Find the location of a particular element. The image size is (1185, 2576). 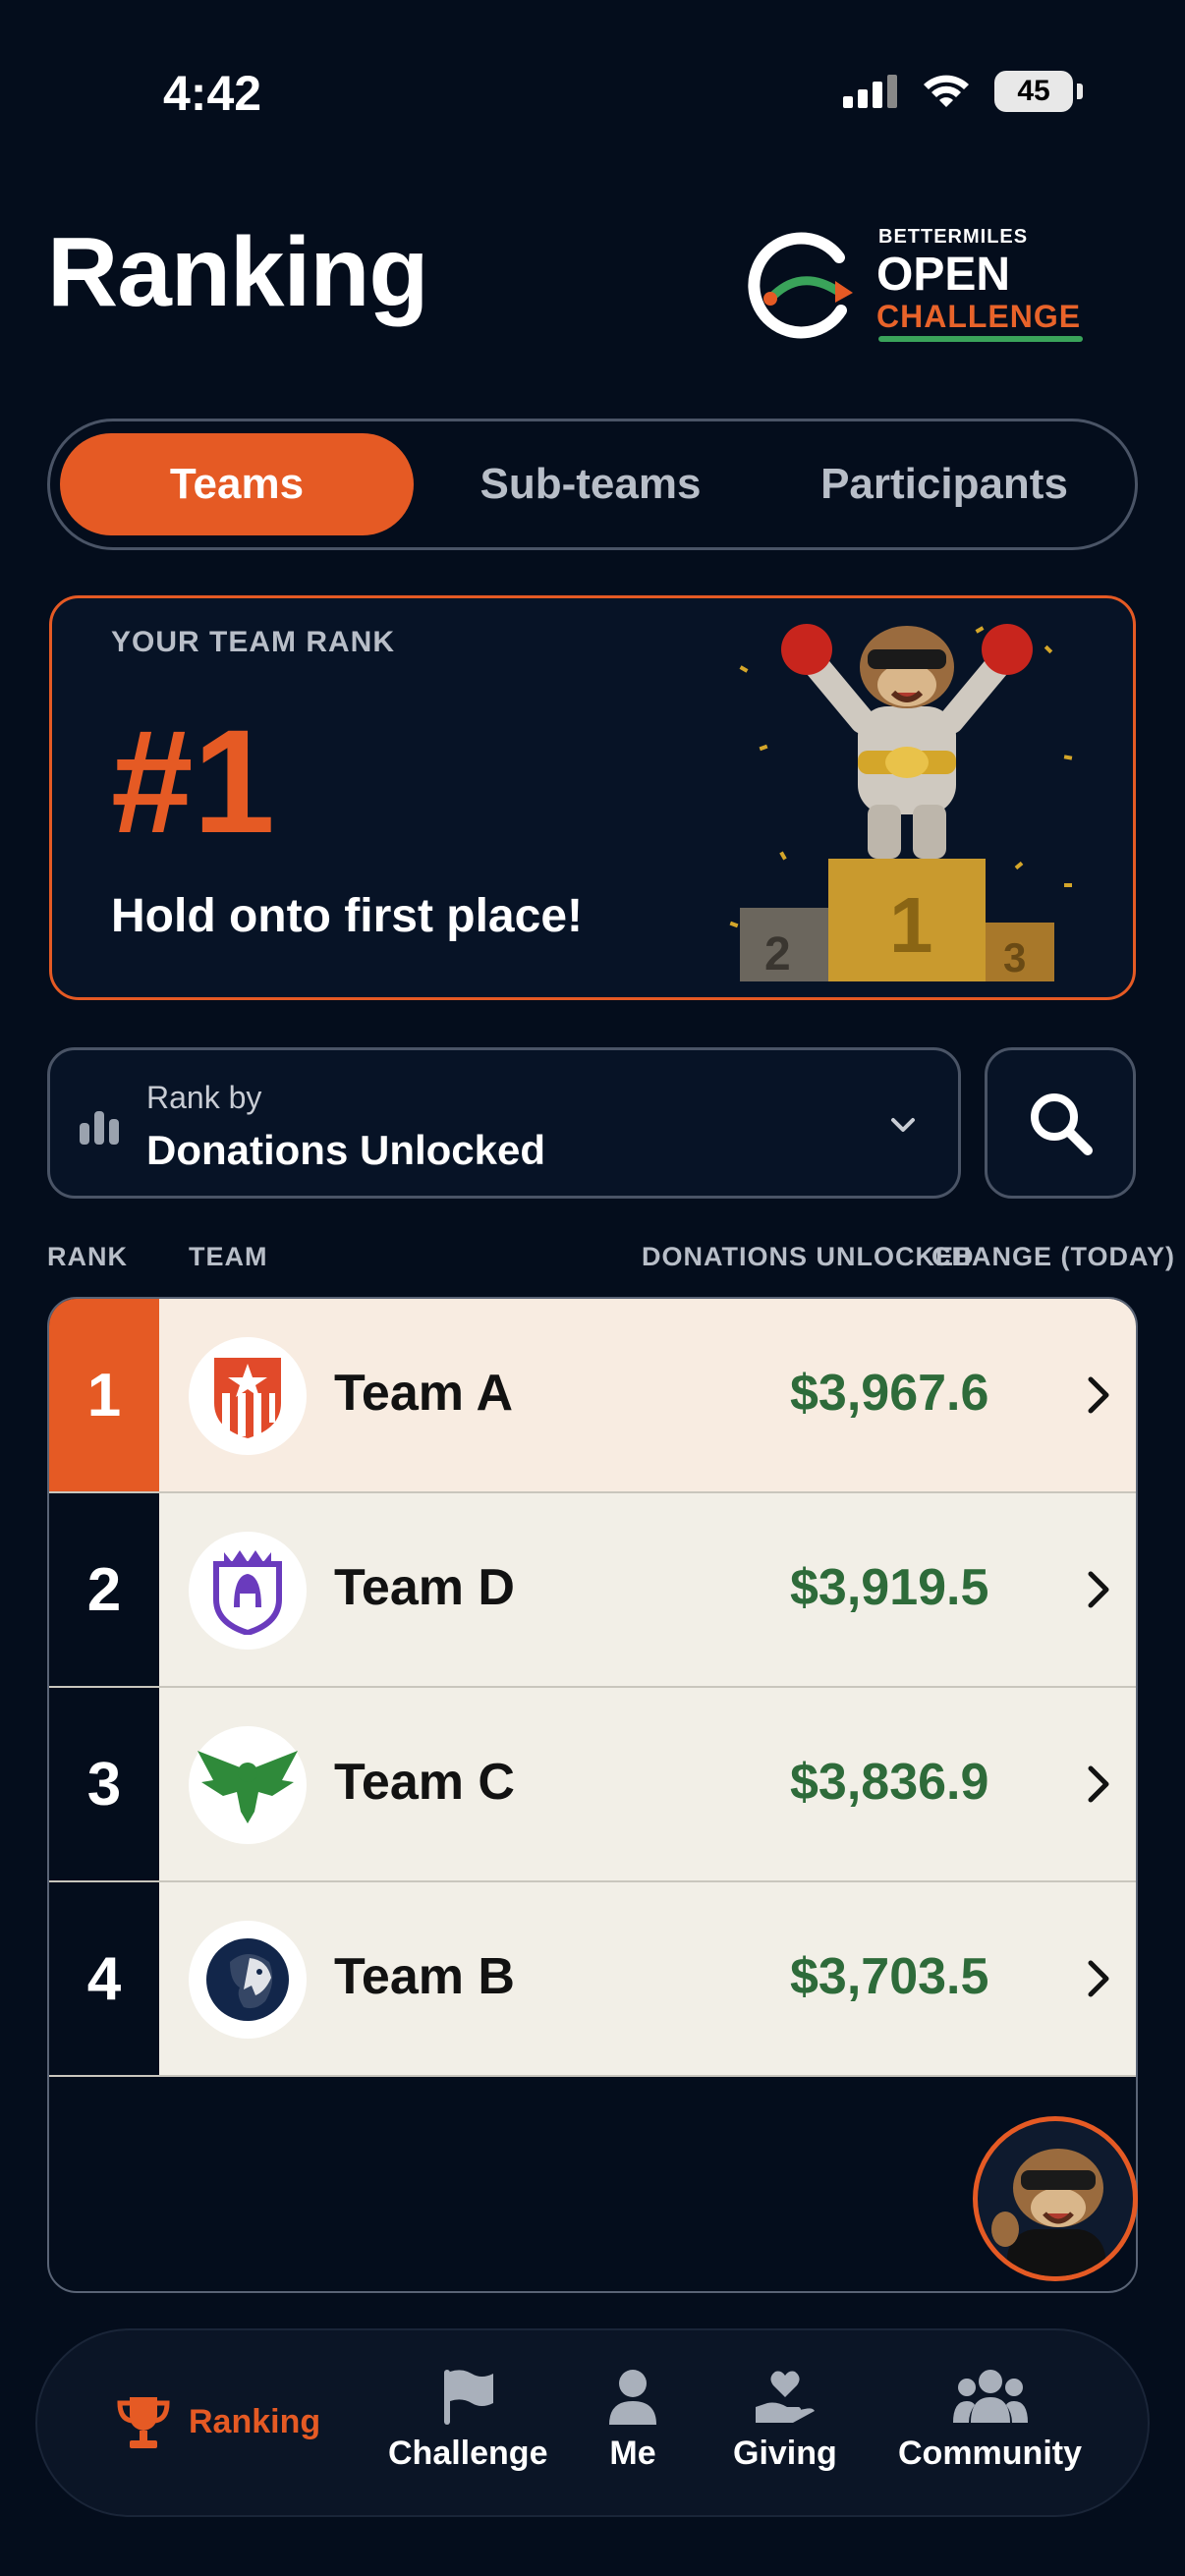

nav-me-label: Me is located at coordinates (633, 2453).